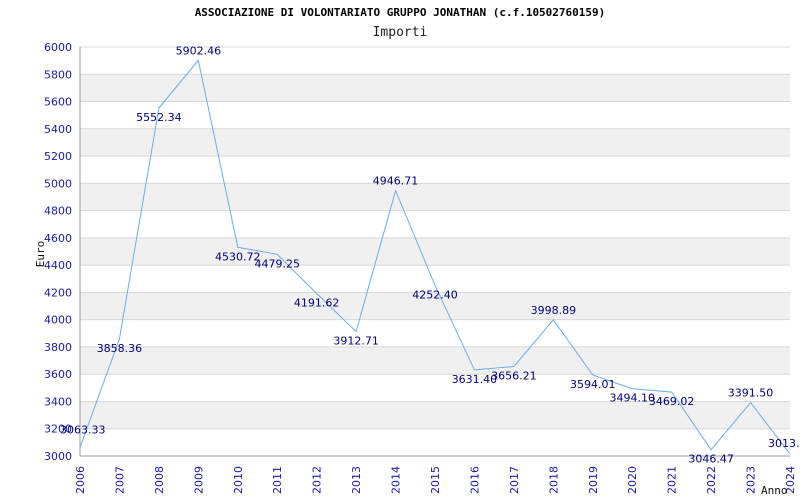 This screenshot has width=800, height=500. What do you see at coordinates (58, 129) in the screenshot?
I see `y-tick-label: 5400` at bounding box center [58, 129].